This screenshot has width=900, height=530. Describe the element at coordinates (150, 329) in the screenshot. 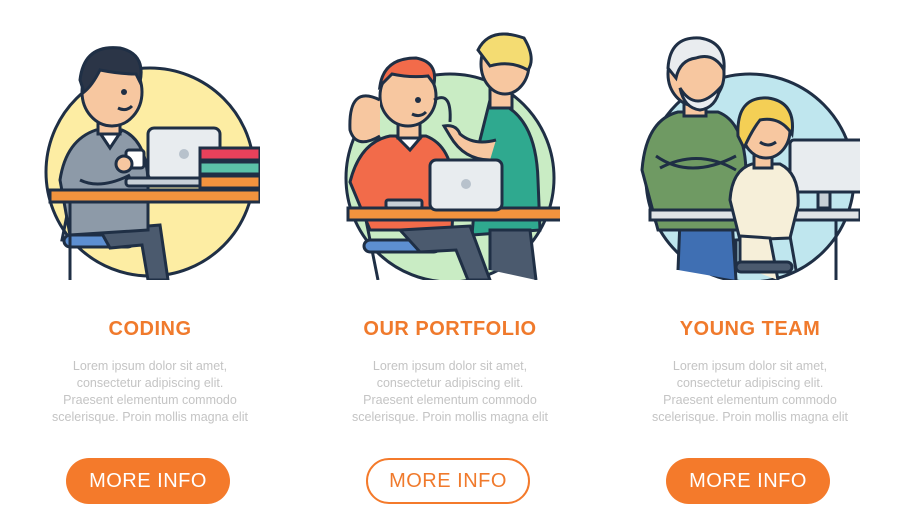

I see `card-title: CODING` at that location.